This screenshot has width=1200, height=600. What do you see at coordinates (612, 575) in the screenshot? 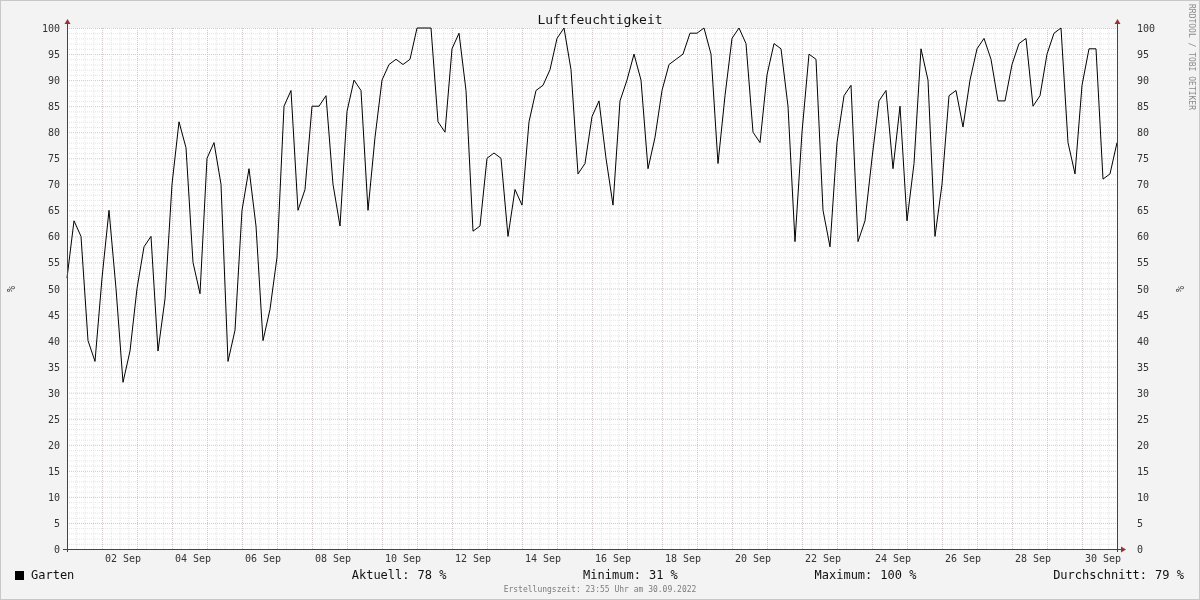
I see `stat-label: Minimum:` at bounding box center [612, 575].